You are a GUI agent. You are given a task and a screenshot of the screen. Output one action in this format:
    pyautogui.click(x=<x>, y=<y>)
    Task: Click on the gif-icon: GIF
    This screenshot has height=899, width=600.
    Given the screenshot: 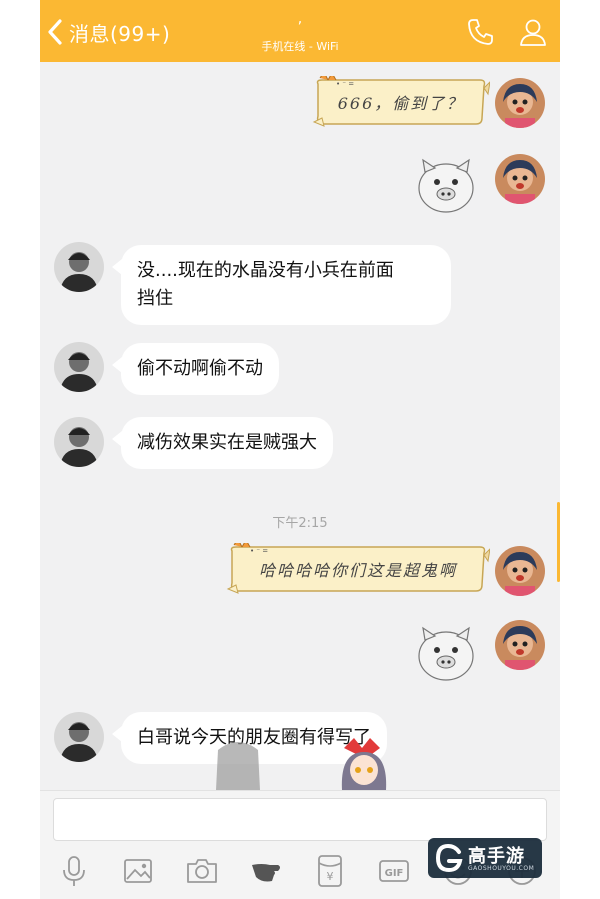 What is the action you would take?
    pyautogui.click(x=394, y=871)
    